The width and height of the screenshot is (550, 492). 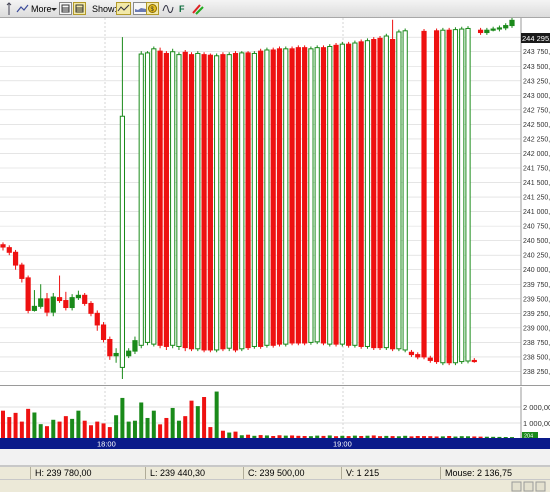 I want to click on price-tick-label: 239 000,0, so click(x=536, y=328).